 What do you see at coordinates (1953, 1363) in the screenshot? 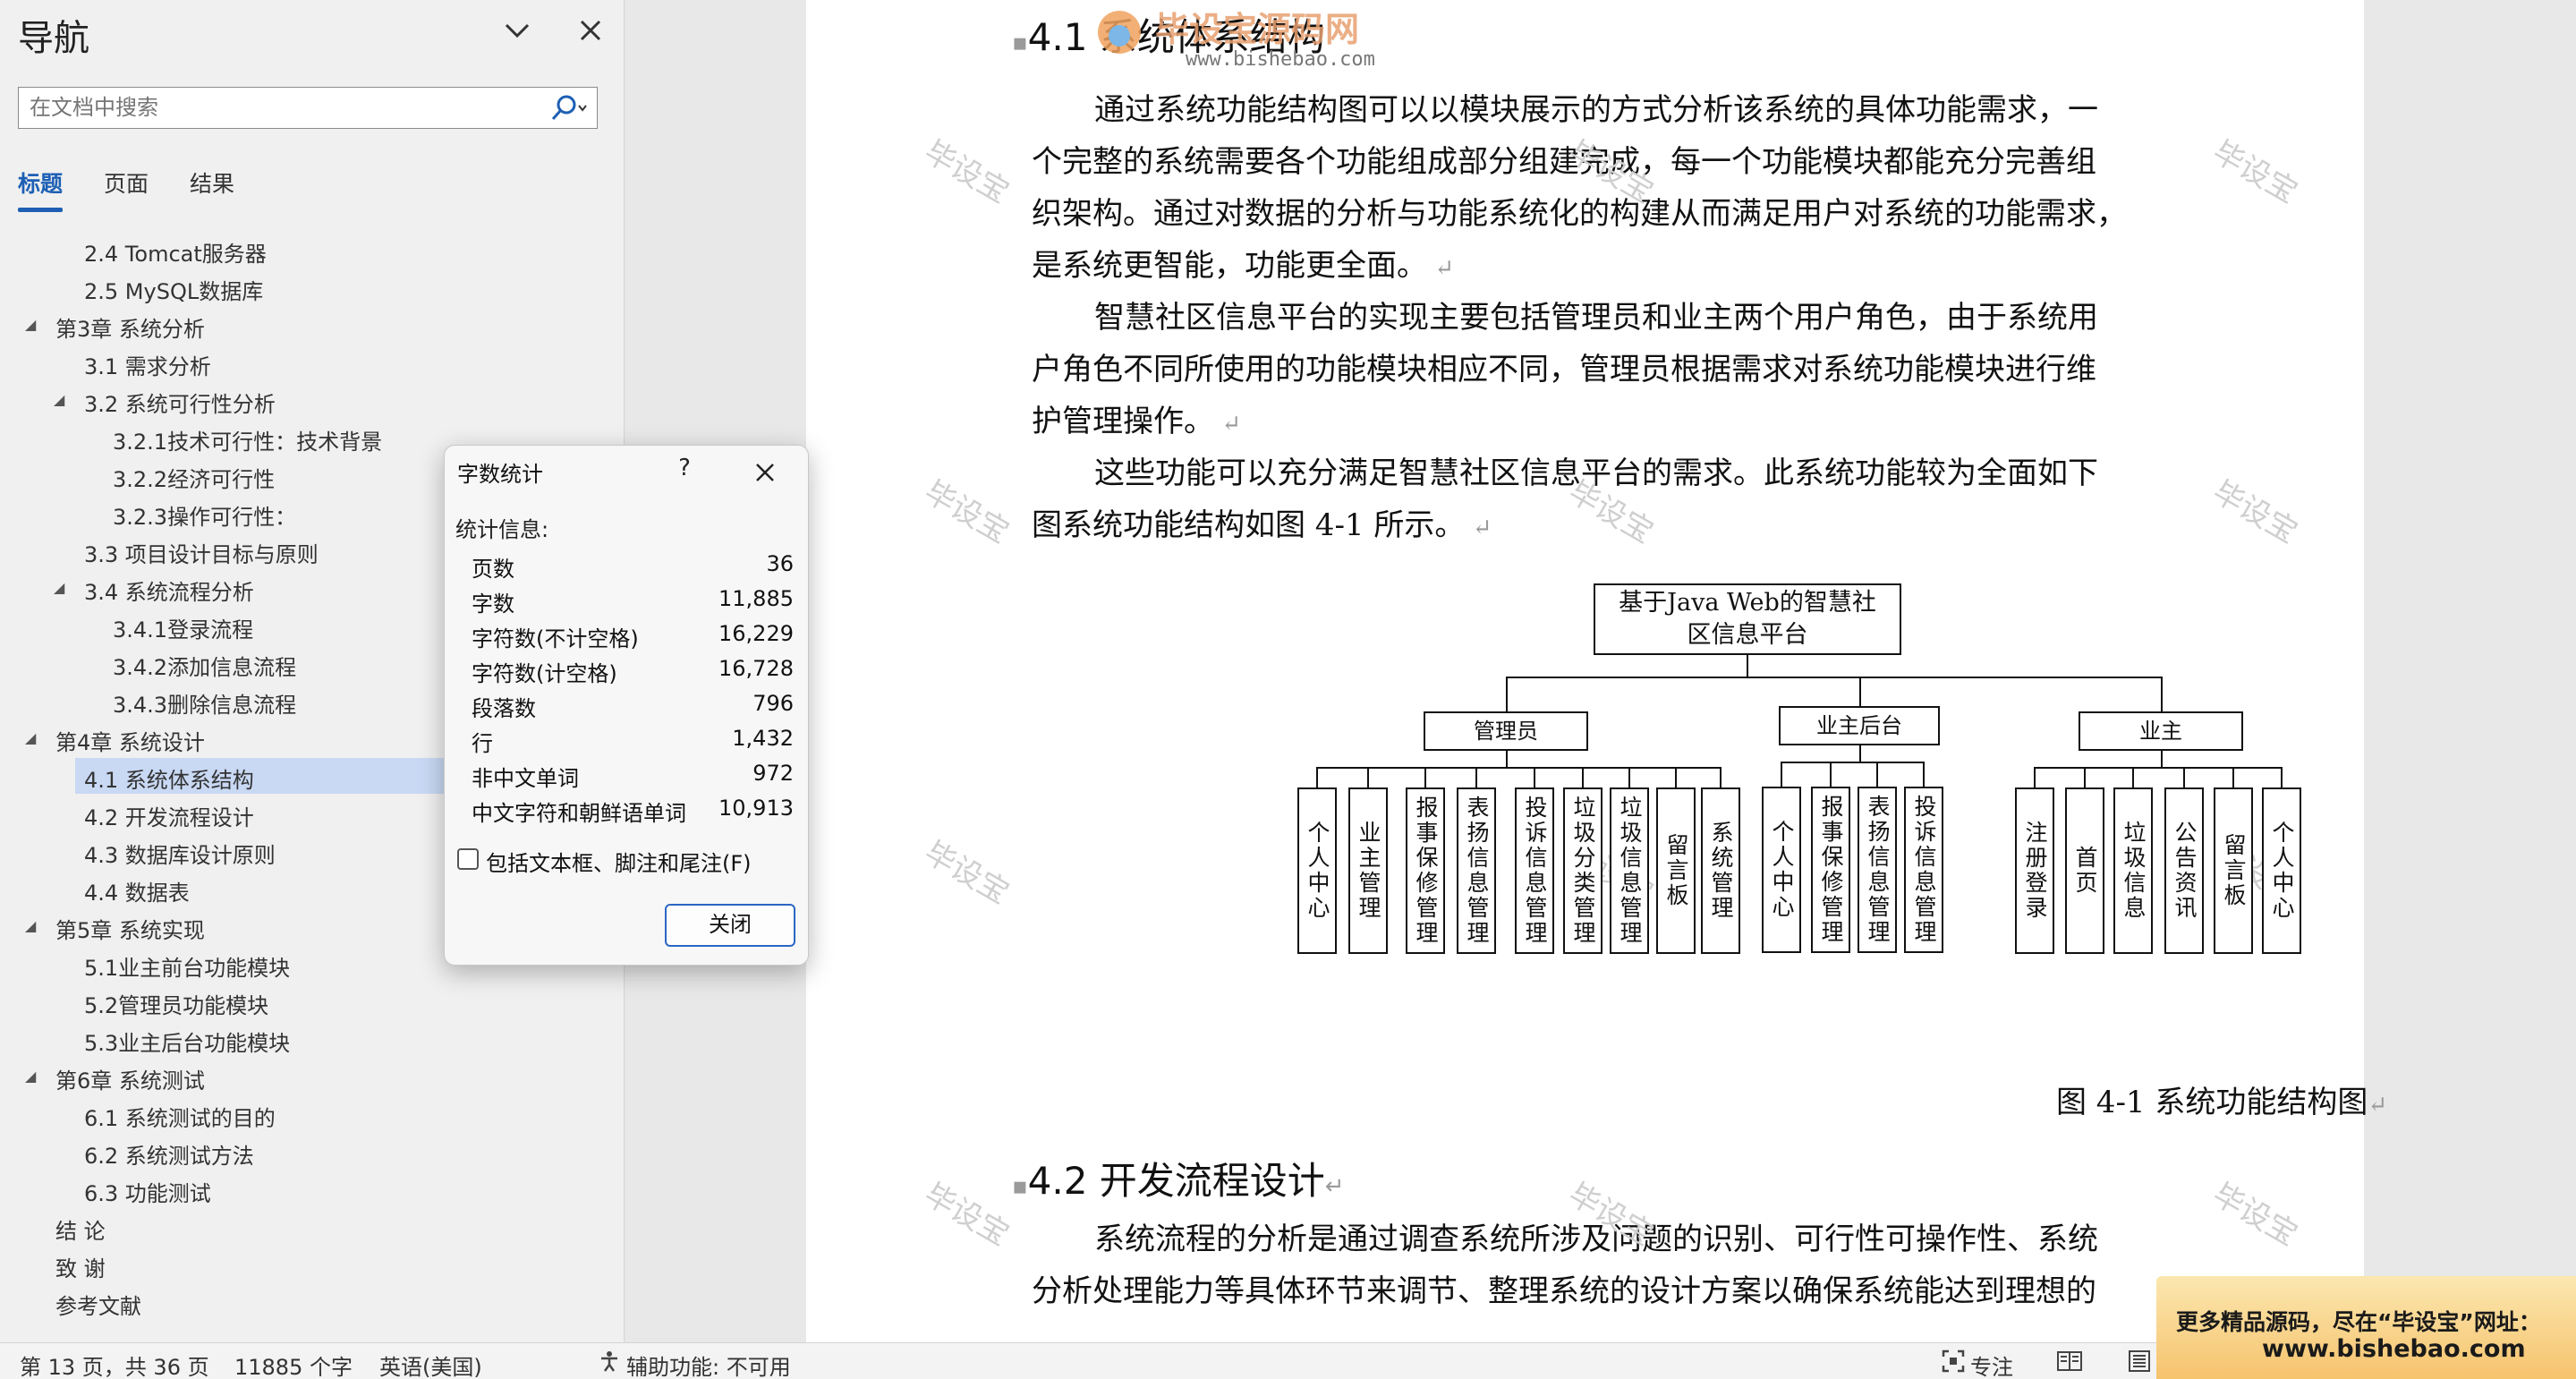
I see `focus-mode-icon` at bounding box center [1953, 1363].